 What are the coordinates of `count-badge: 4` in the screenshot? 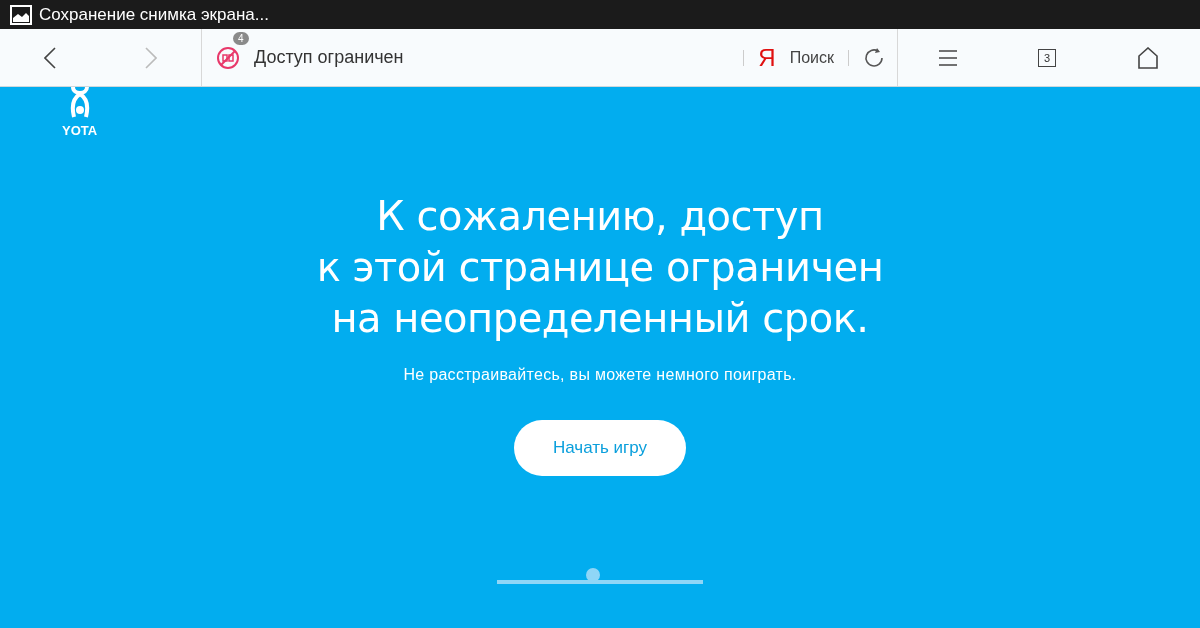 It's located at (241, 38).